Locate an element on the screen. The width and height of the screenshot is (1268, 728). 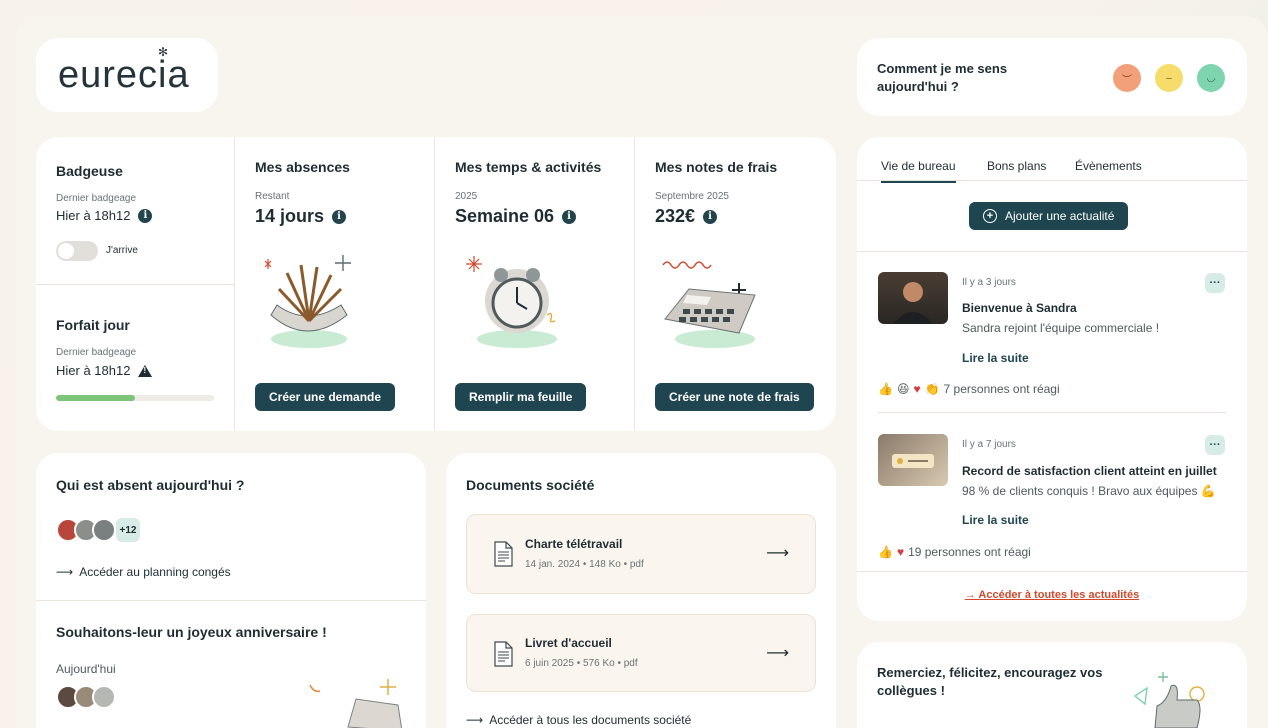
neutral-face-icon: ‒ is located at coordinates (1169, 78).